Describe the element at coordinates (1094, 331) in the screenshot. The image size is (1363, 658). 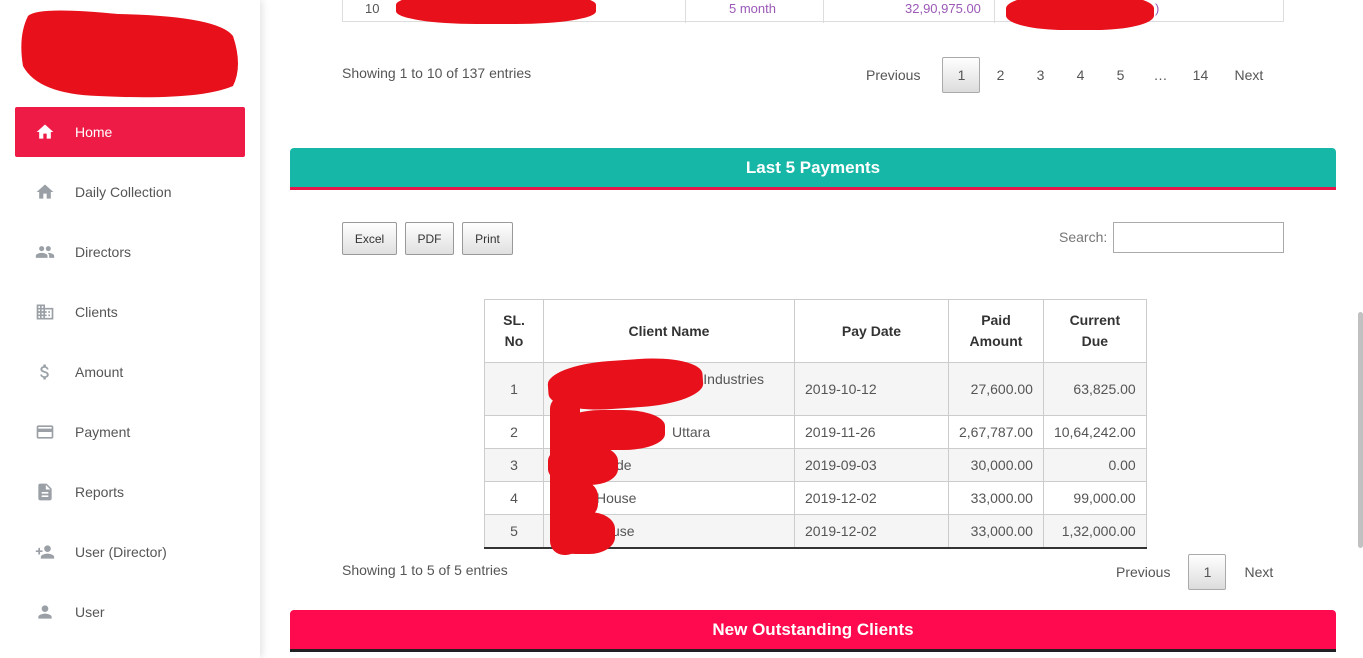
I see `column-header-due: Current Due` at that location.